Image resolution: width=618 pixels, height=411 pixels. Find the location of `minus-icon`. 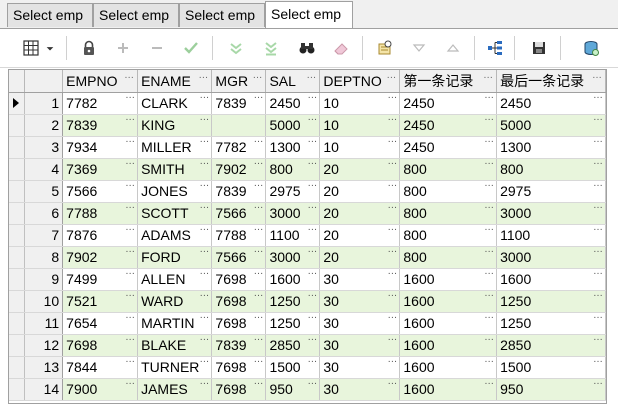

minus-icon is located at coordinates (157, 48).